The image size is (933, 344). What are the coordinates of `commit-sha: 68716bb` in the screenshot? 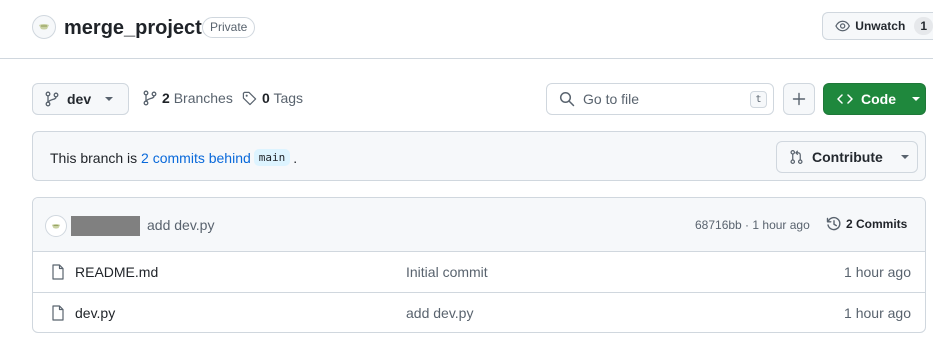 It's located at (718, 225).